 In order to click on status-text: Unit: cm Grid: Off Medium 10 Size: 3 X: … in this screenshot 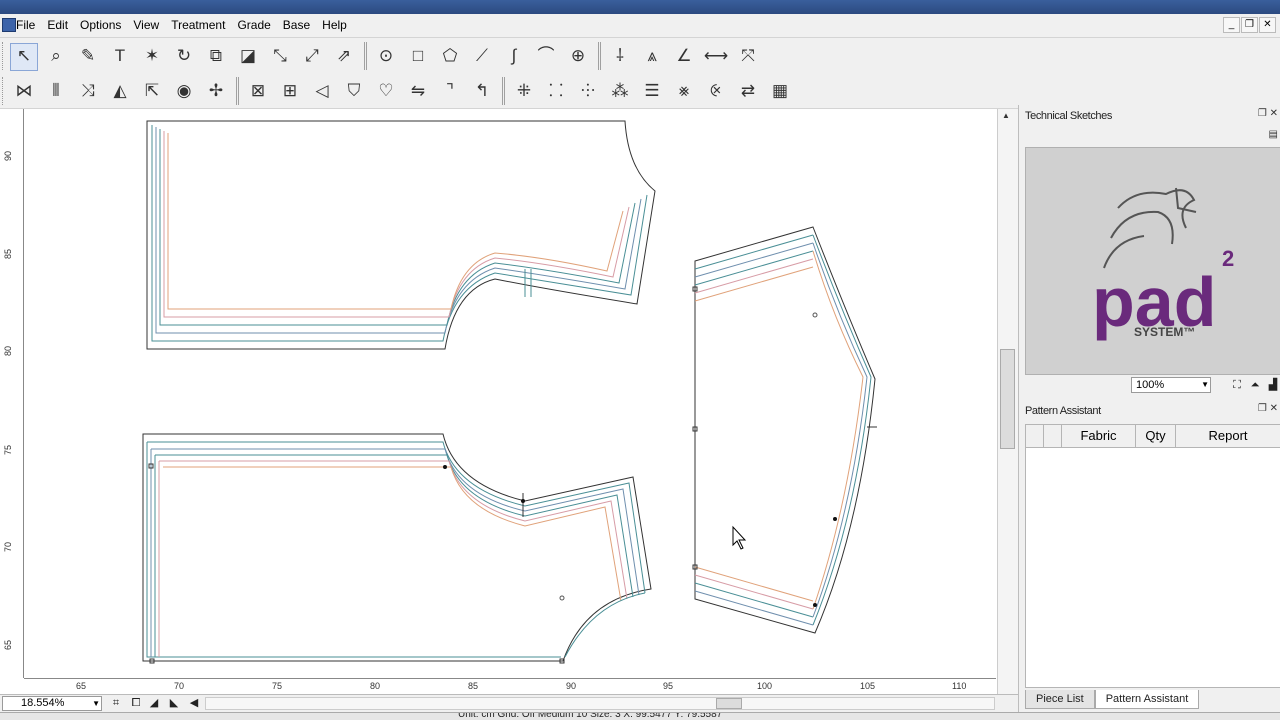, I will do `click(590, 716)`.